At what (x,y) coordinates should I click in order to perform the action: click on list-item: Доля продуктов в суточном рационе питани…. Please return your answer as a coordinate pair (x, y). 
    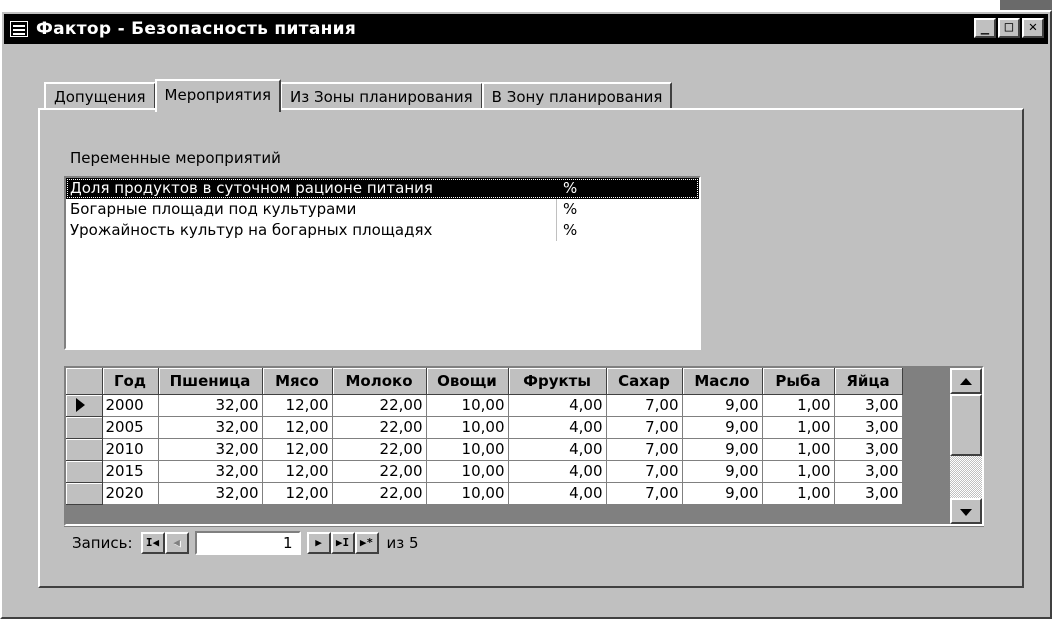
    Looking at the image, I should click on (382, 188).